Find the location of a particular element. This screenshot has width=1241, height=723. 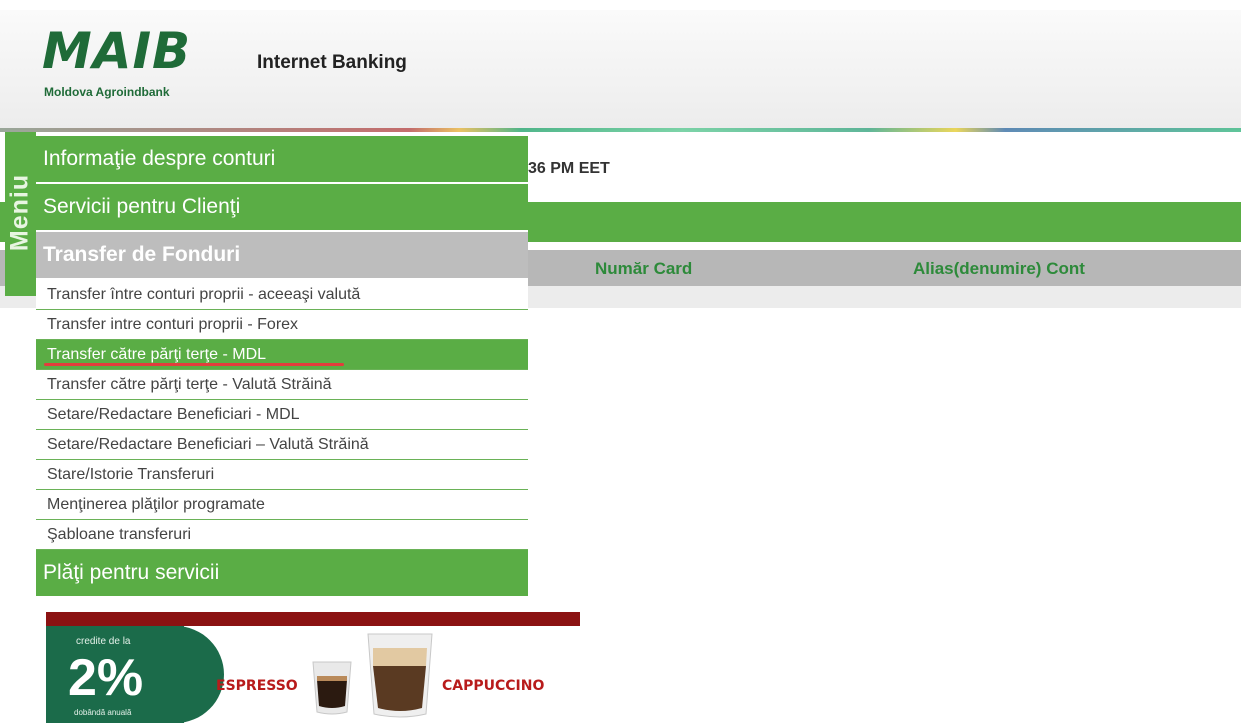

session-time: 36 PM EET is located at coordinates (569, 168).